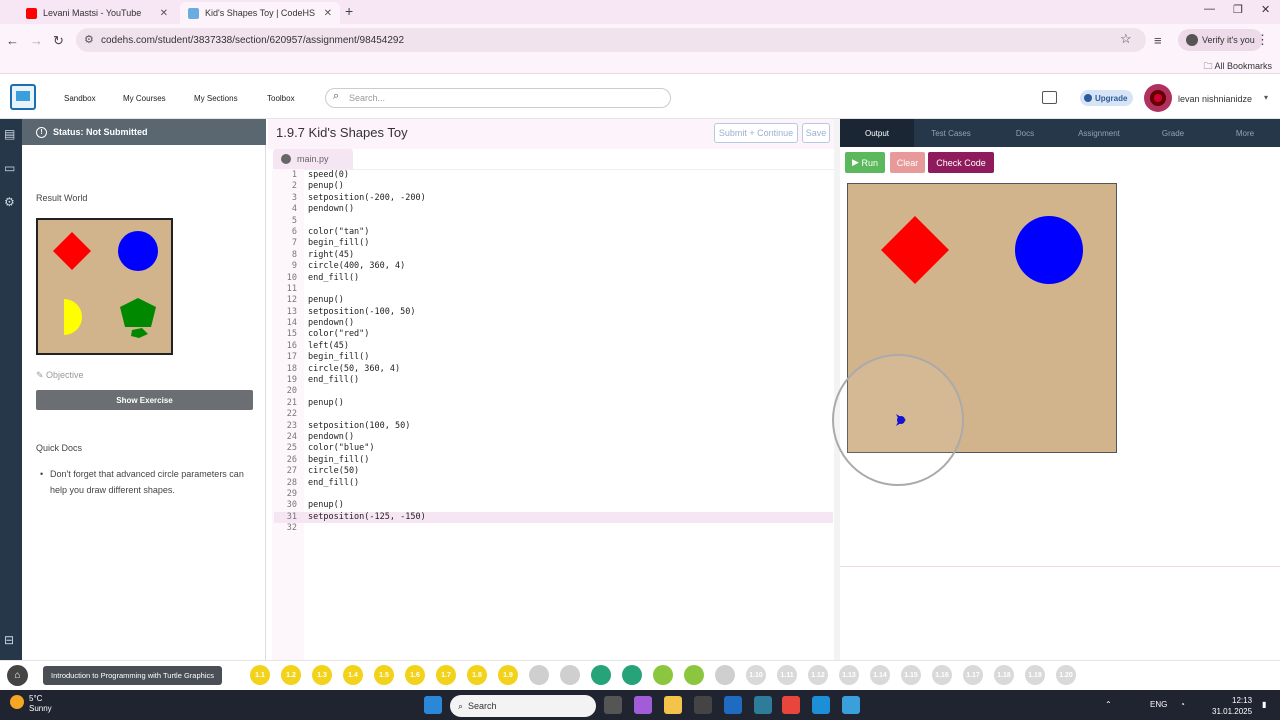 Image resolution: width=1280 pixels, height=720 pixels. Describe the element at coordinates (367, 198) in the screenshot. I see `code-text: setposition(-200, -200)` at that location.